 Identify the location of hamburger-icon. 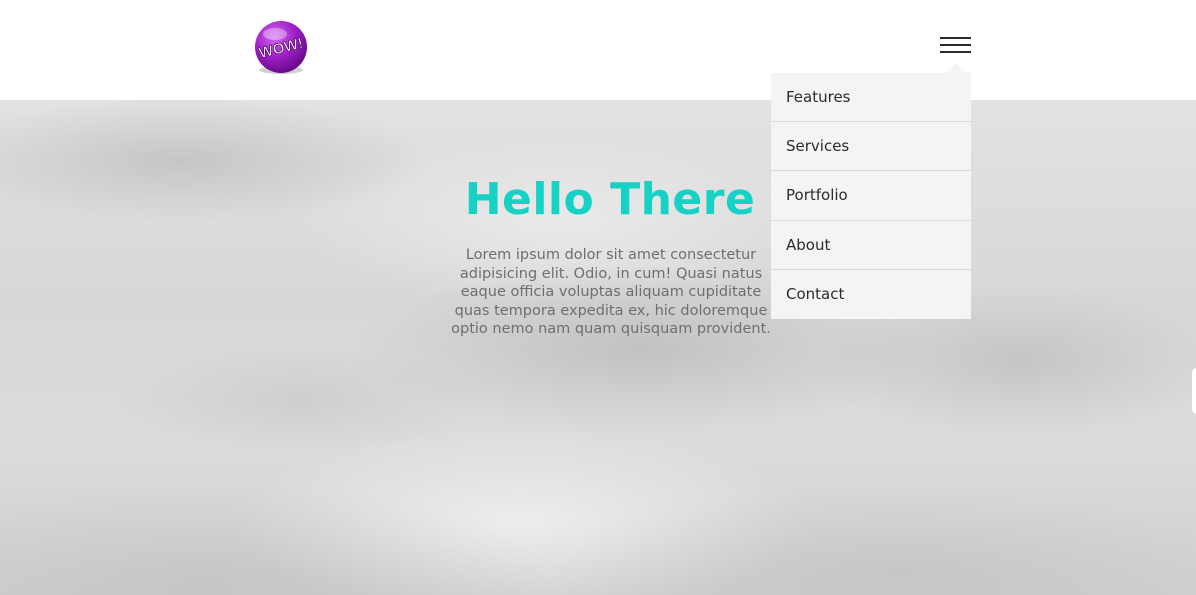
(956, 45).